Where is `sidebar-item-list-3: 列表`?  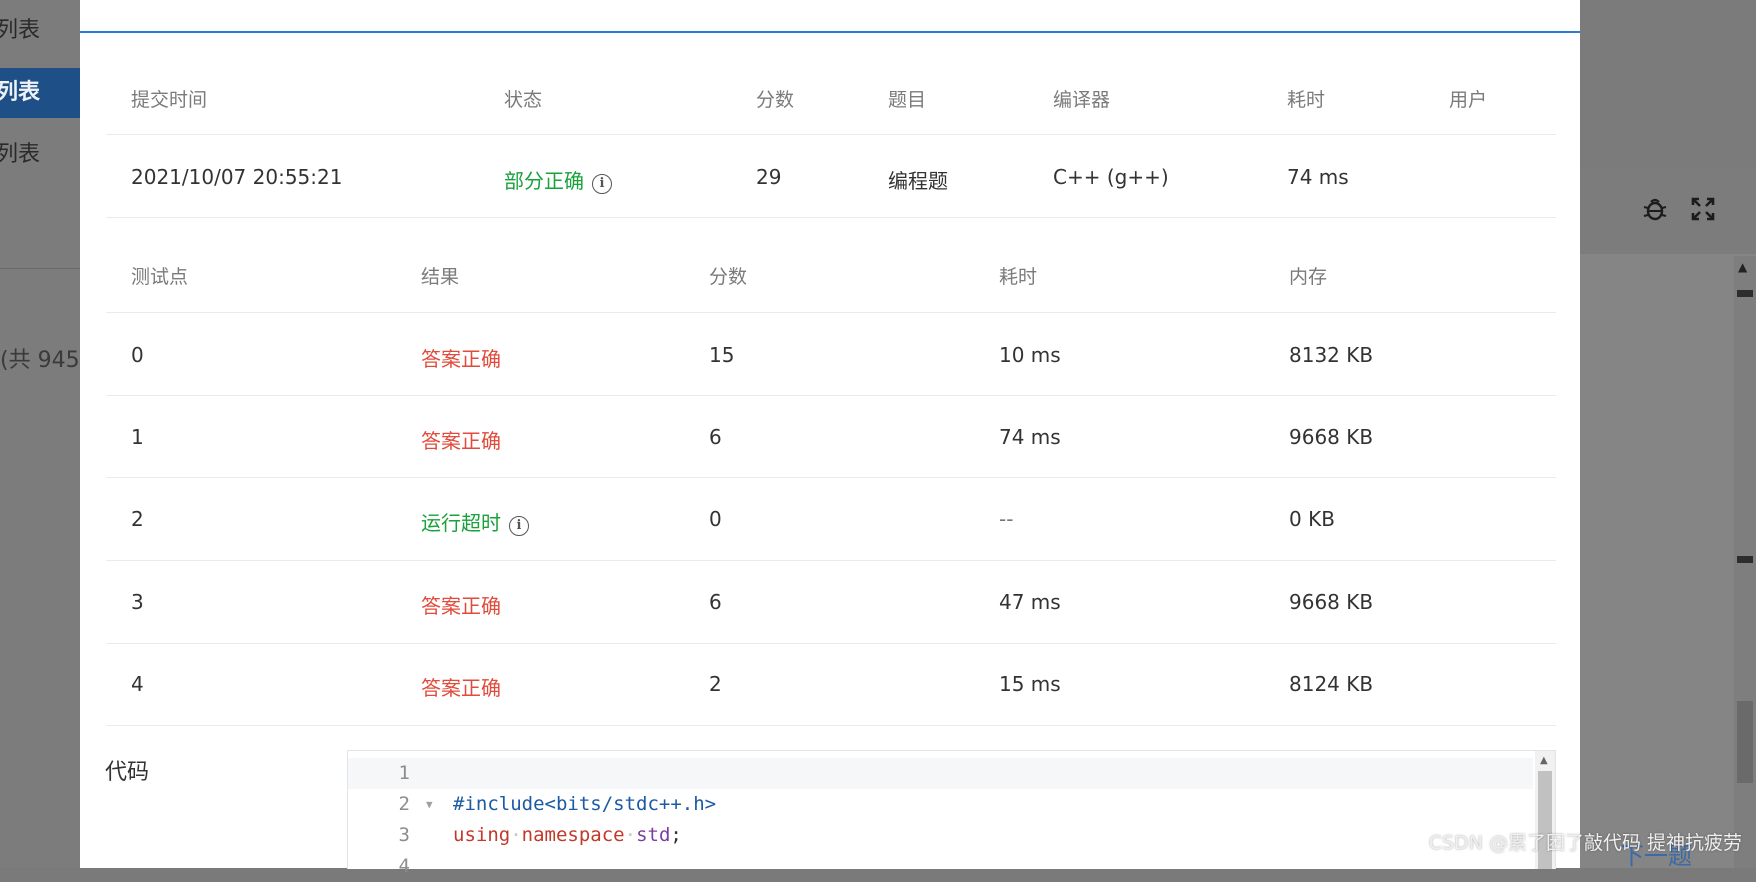 sidebar-item-list-3: 列表 is located at coordinates (40, 155).